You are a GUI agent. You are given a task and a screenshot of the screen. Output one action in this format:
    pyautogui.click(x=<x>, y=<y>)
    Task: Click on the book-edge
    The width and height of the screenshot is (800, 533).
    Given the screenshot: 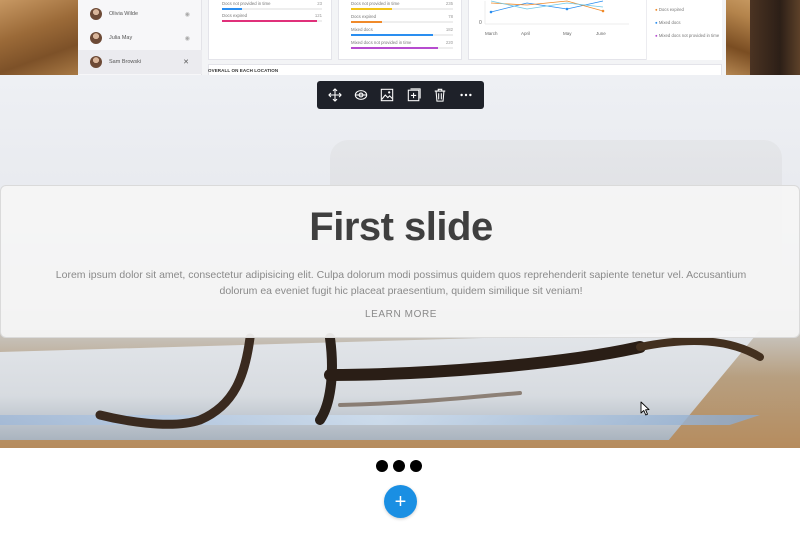 What is the action you would take?
    pyautogui.click(x=775, y=37)
    